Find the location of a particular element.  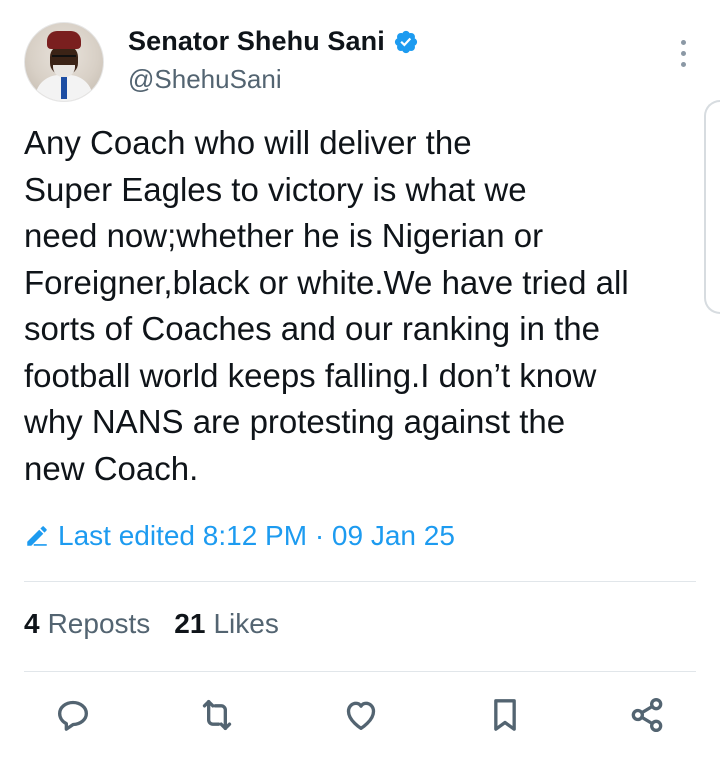

tweet-header: Senator Shehu Sani @ShehuSani is located at coordinates (360, 63).